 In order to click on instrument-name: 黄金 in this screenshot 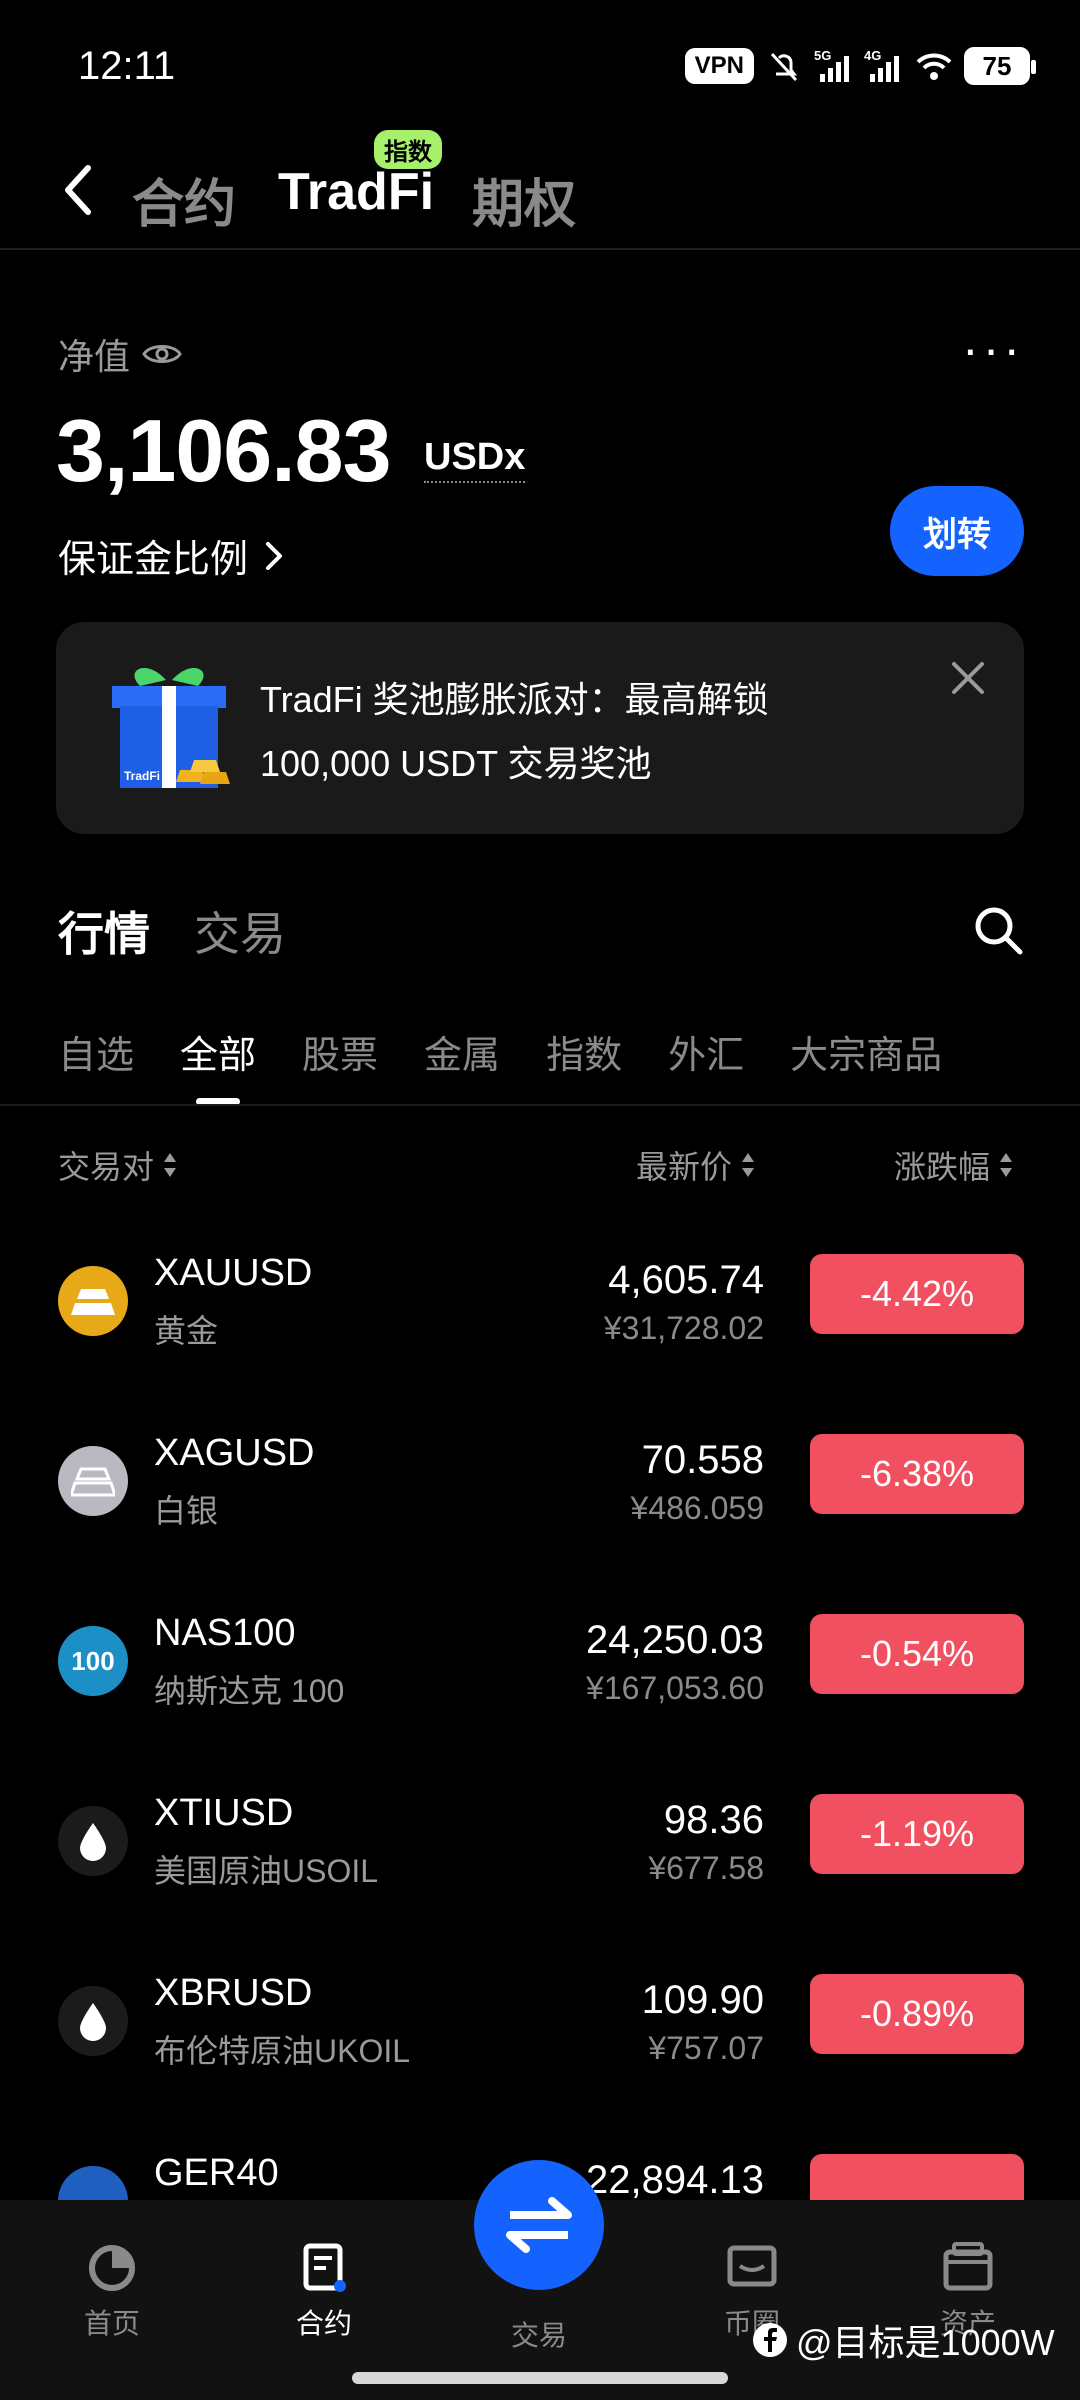, I will do `click(186, 1331)`.